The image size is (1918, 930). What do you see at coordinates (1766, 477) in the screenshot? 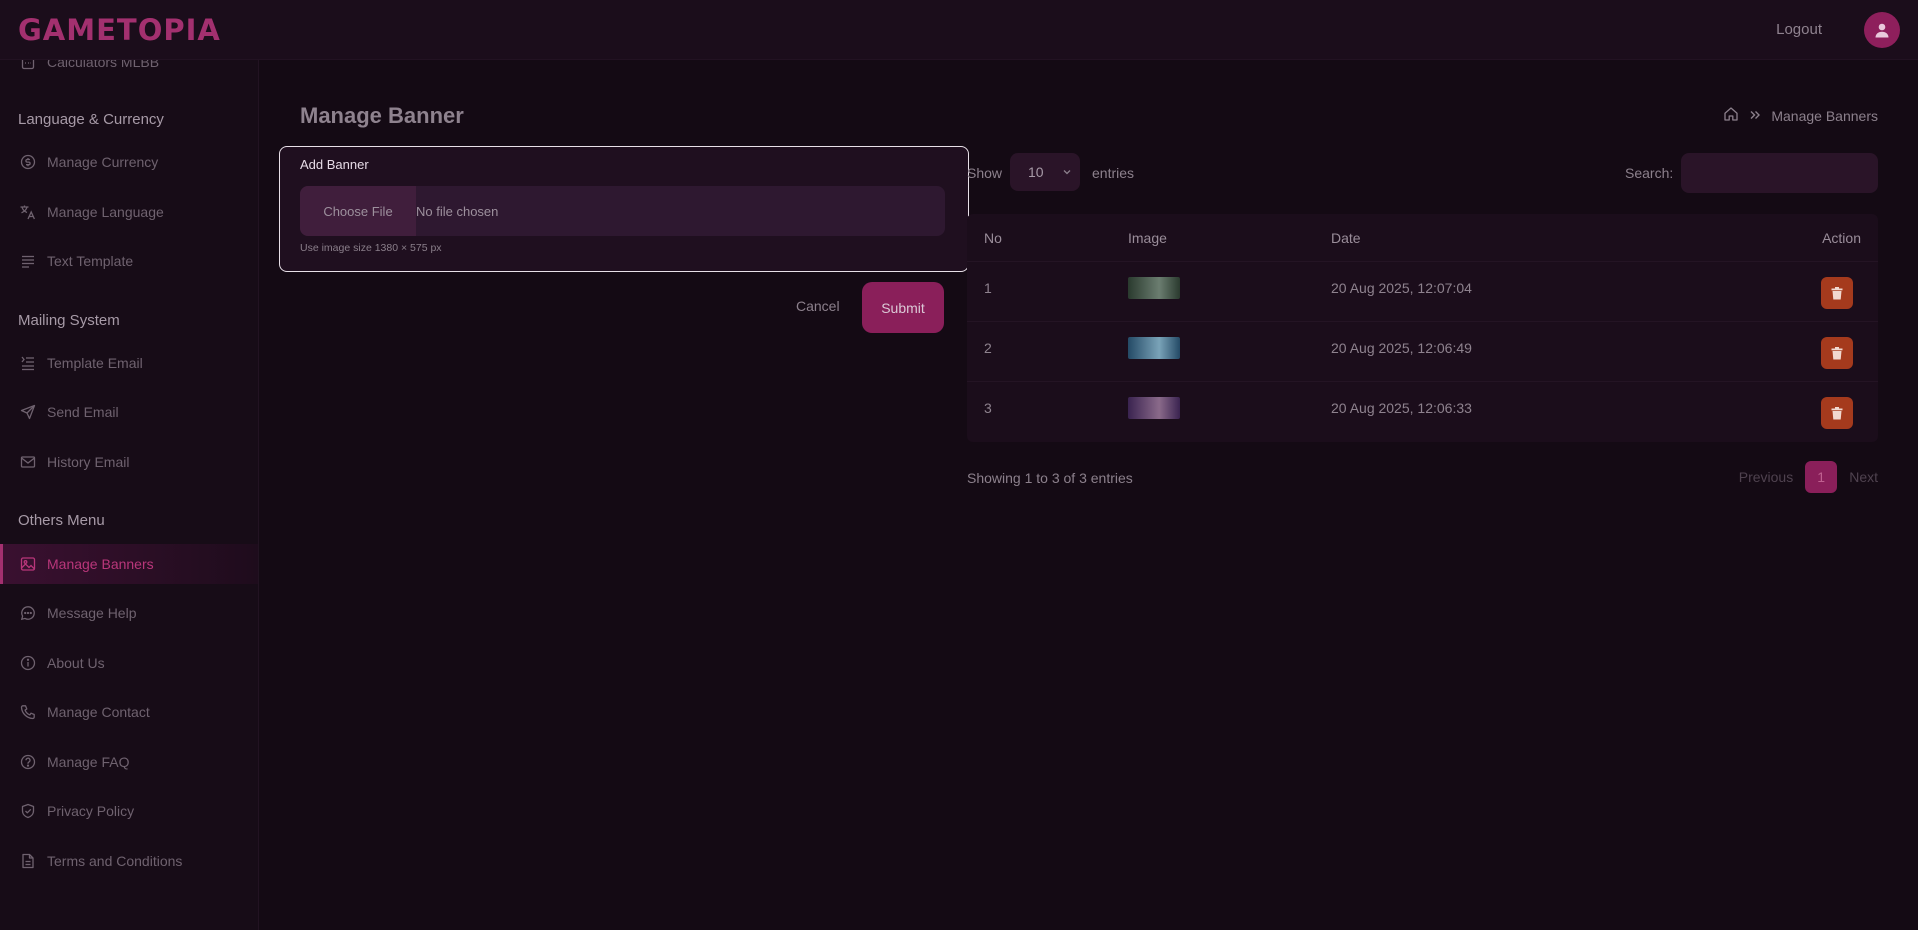
I see `previous-page-button: Previous` at bounding box center [1766, 477].